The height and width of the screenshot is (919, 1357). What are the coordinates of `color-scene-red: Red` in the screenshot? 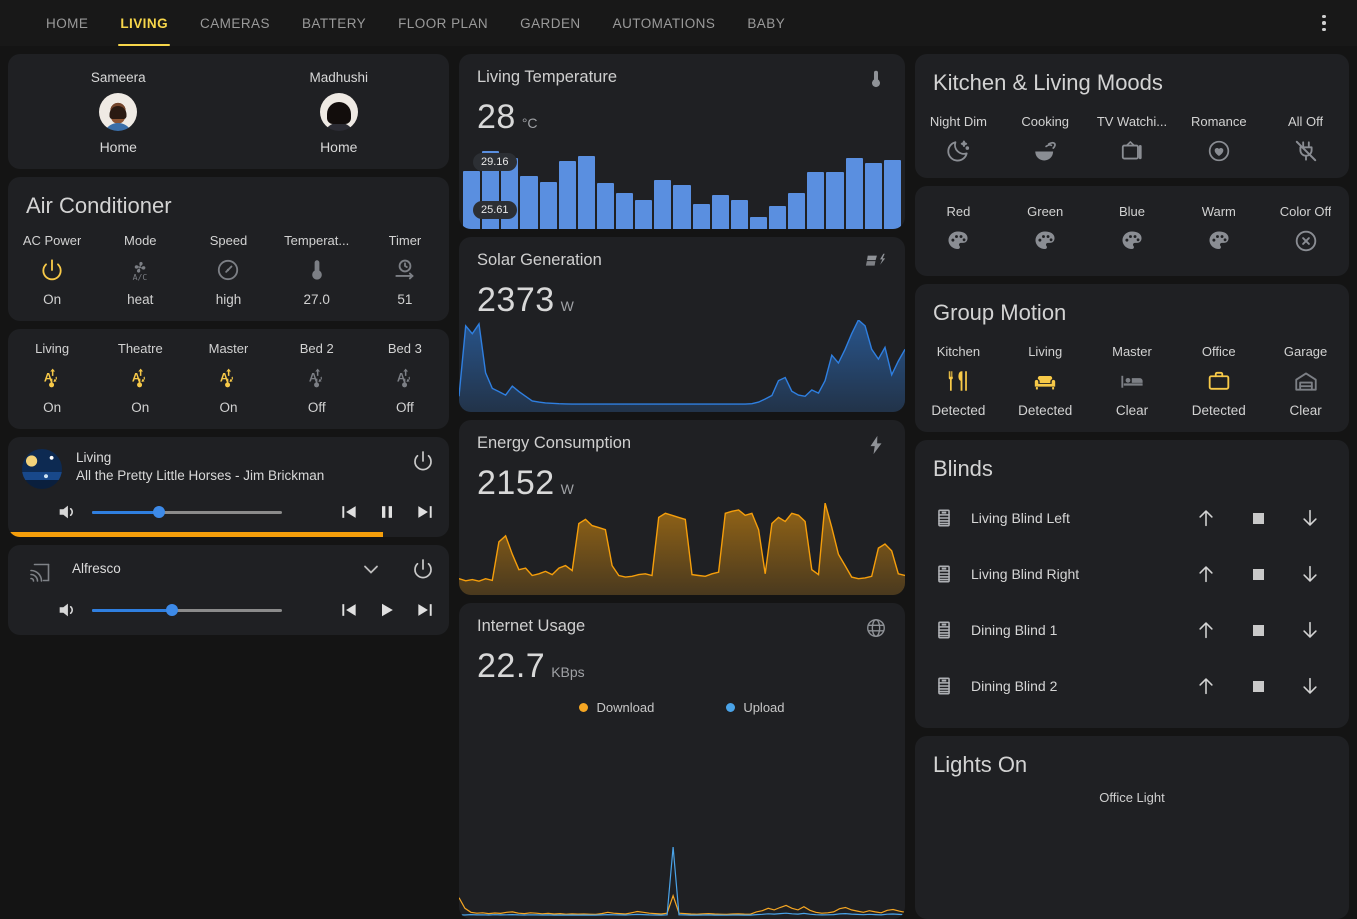 It's located at (958, 230).